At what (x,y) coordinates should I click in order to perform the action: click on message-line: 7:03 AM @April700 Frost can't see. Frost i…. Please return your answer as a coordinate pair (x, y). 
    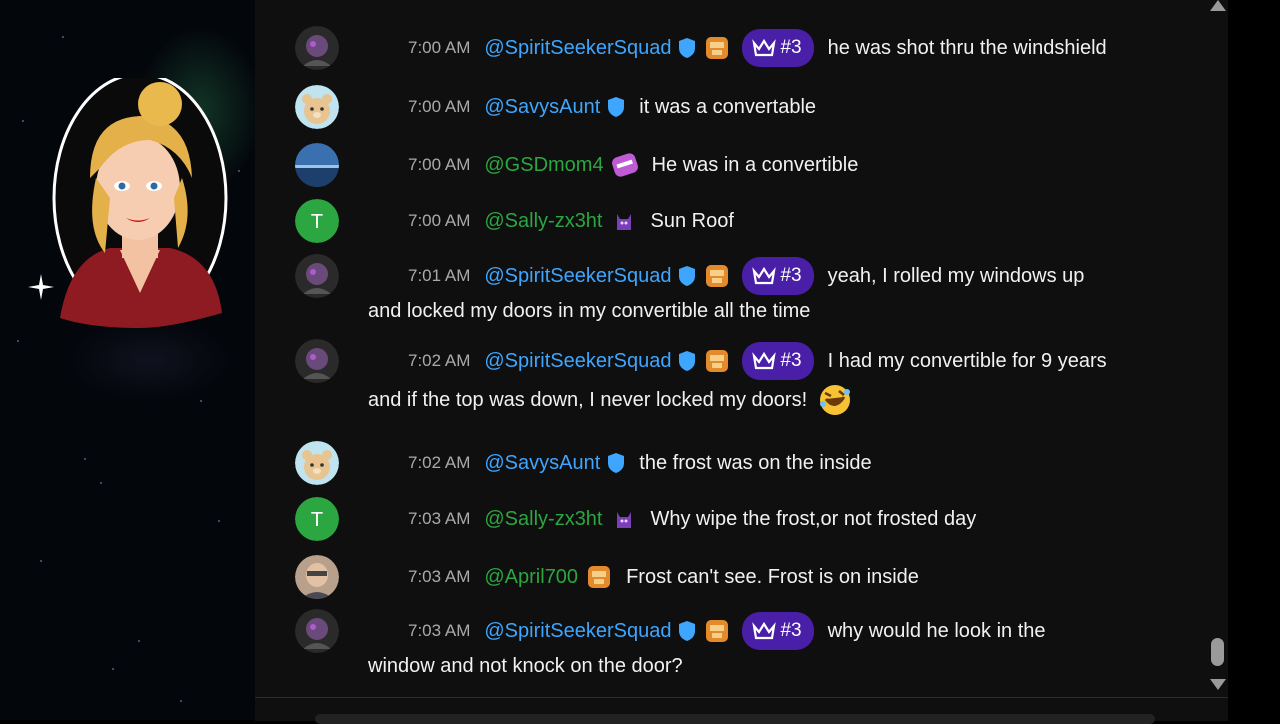
    Looking at the image, I should click on (663, 577).